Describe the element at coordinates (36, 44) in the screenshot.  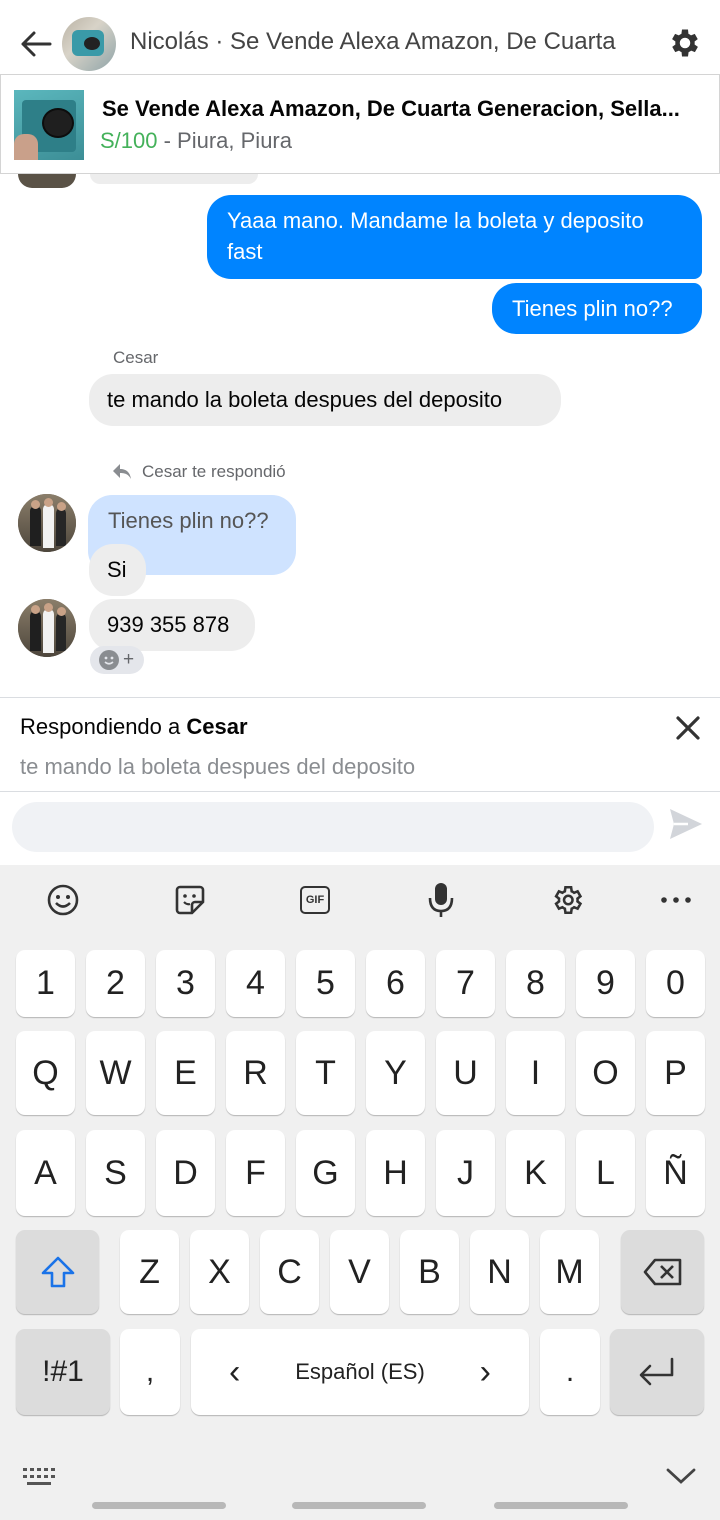
I see `back-arrow-icon` at that location.